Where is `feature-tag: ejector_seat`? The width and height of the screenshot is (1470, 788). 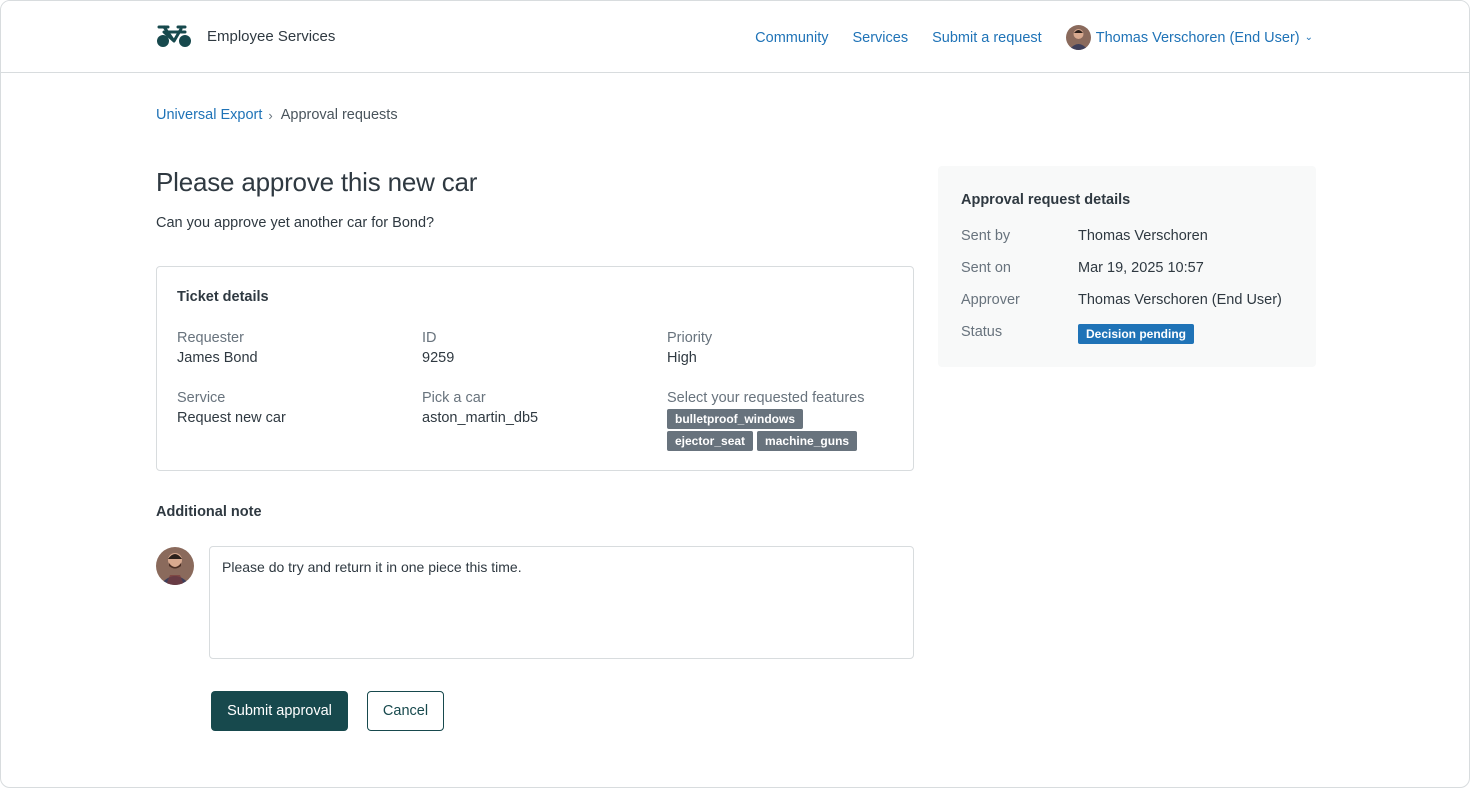
feature-tag: ejector_seat is located at coordinates (710, 441).